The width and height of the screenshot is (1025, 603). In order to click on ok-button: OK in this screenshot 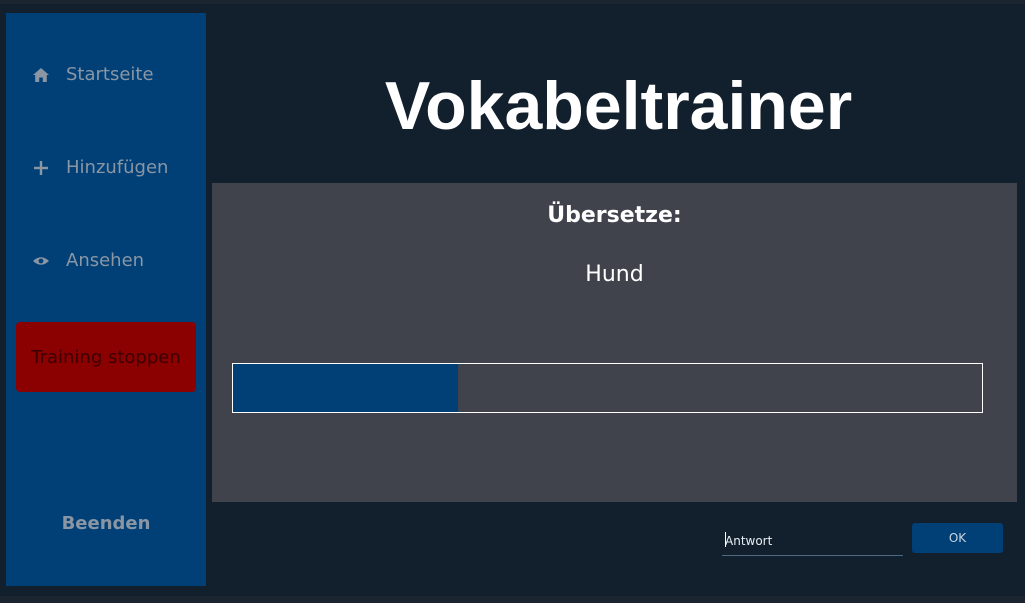, I will do `click(957, 538)`.